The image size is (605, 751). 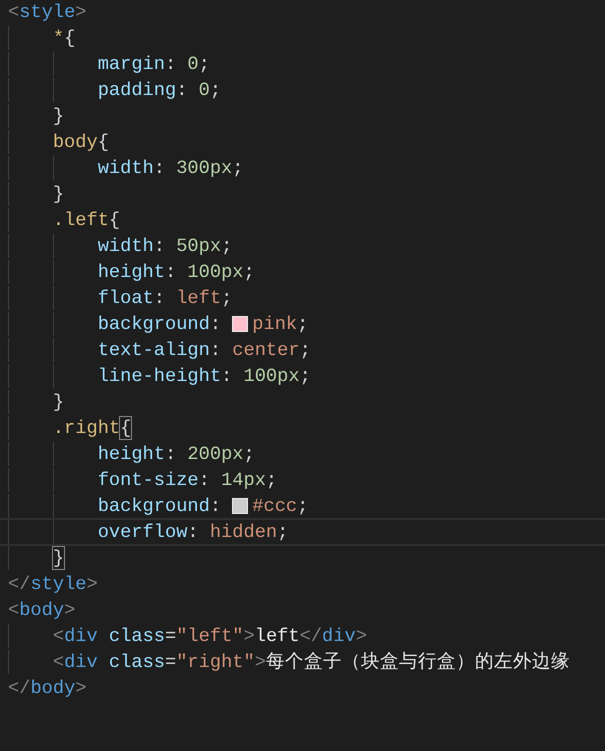 I want to click on code-text: body{, so click(x=80, y=142).